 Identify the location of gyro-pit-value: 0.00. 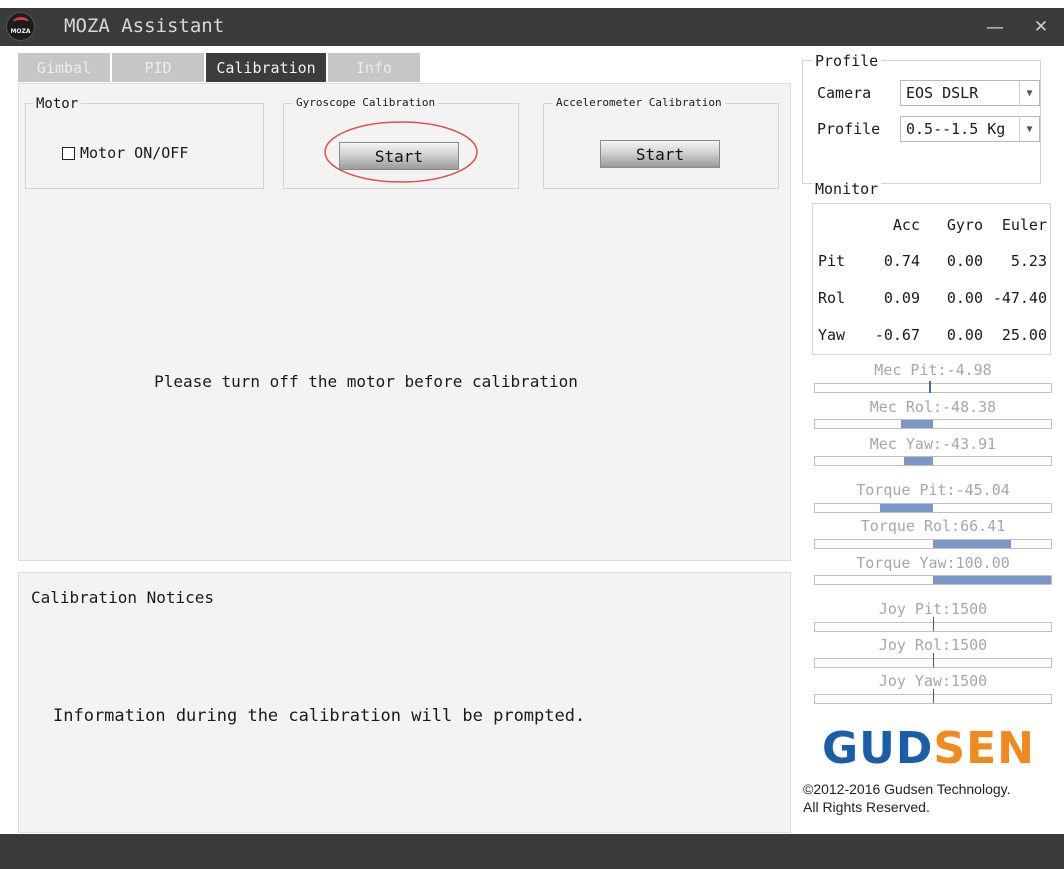
(964, 261).